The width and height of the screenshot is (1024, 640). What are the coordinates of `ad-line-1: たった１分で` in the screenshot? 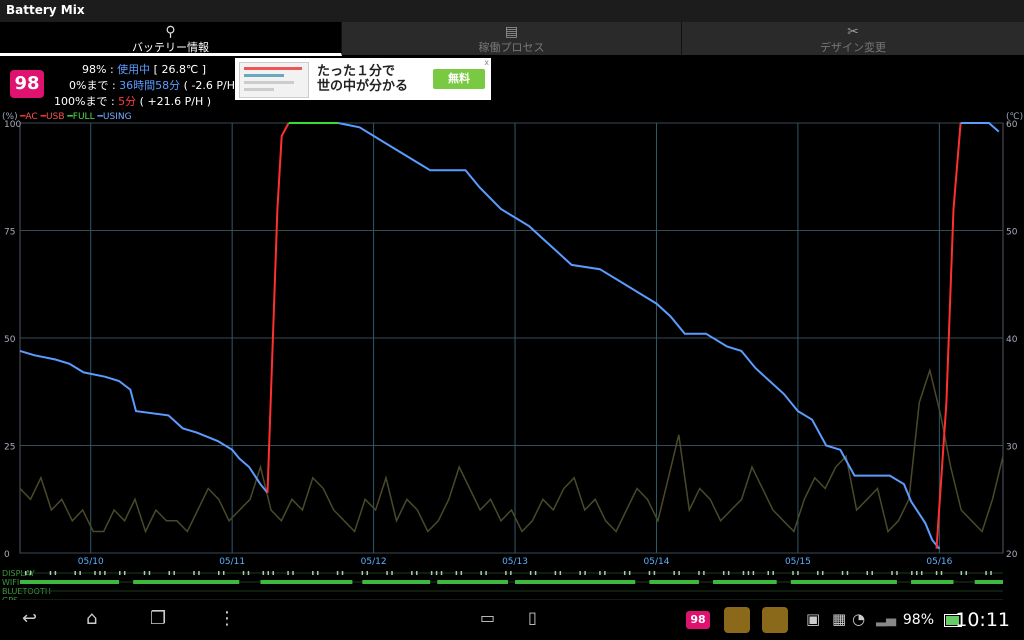 It's located at (356, 71).